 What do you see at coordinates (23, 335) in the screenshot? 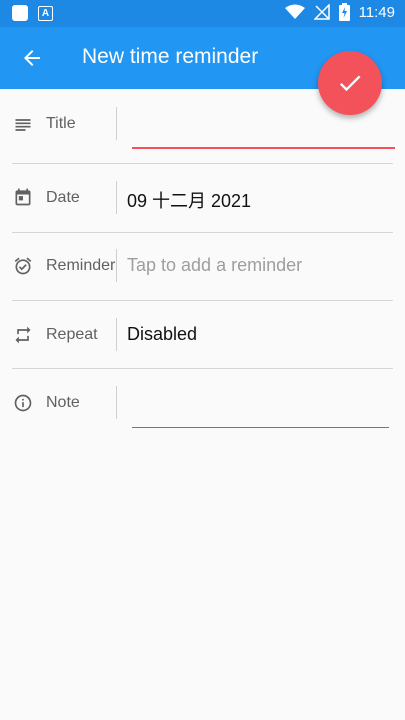
I see `repeat-icon` at bounding box center [23, 335].